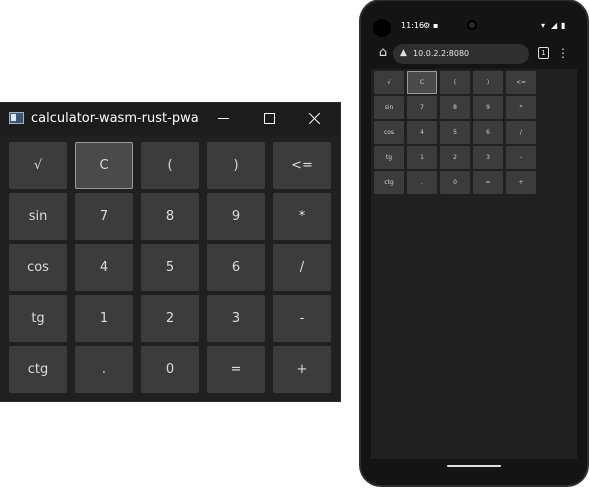 The width and height of the screenshot is (590, 488). I want to click on gear-status-icon: ⚙, so click(427, 25).